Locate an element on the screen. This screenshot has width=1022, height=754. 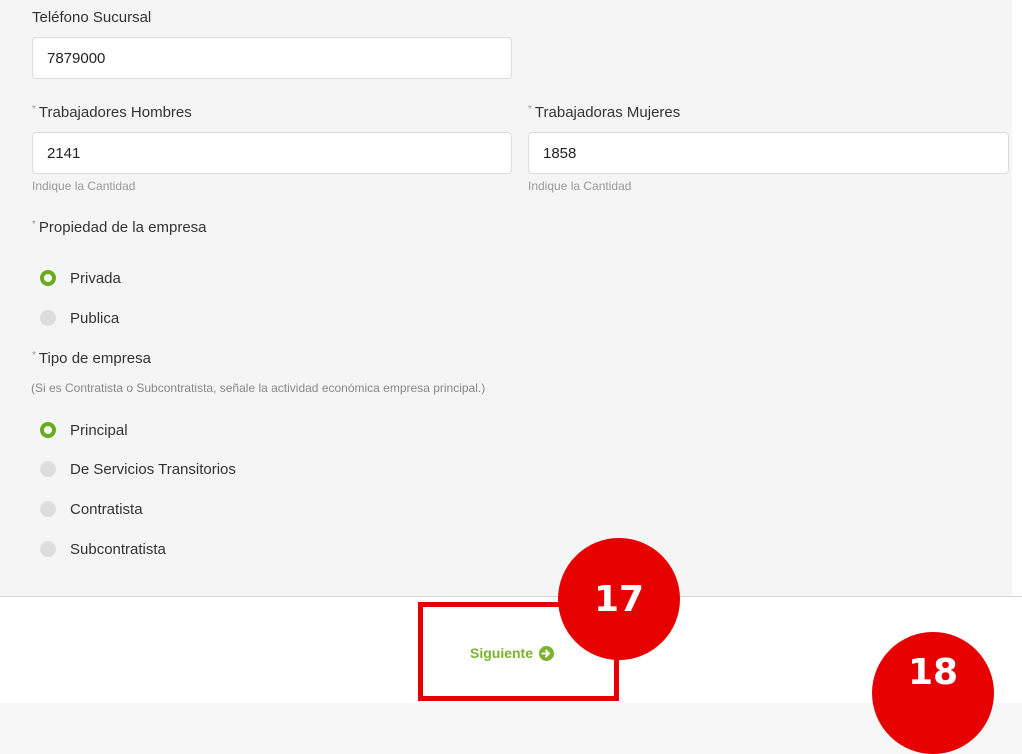
tipo-label: * Tipo de empresa is located at coordinates (91, 358).